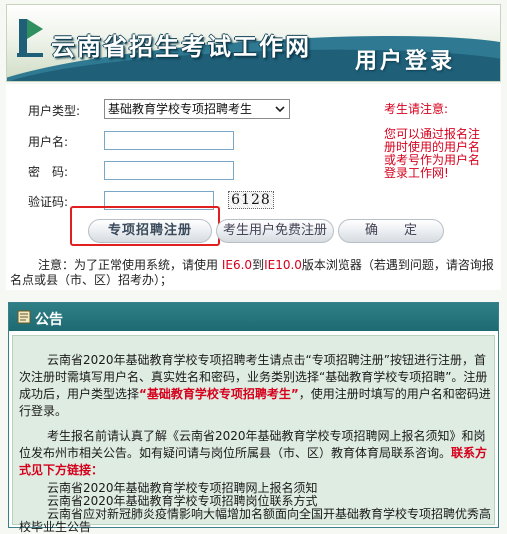 Image resolution: width=507 pixels, height=534 pixels. I want to click on announcement-title: 公告, so click(49, 320).